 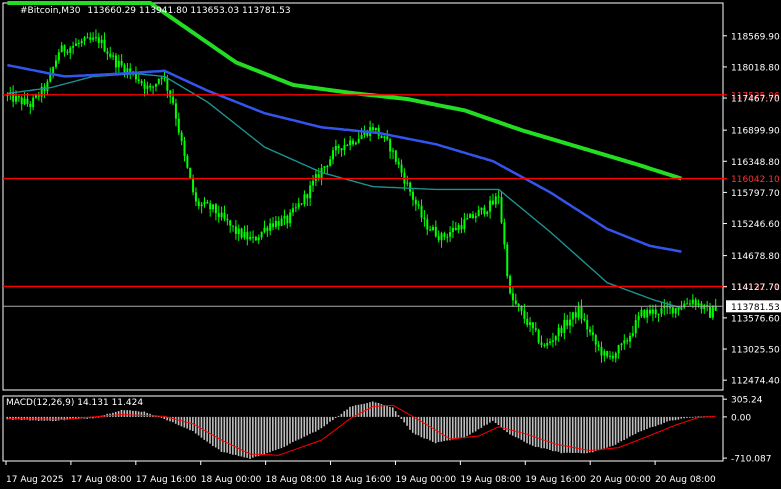 I want to click on current-price-label: 113781.53, so click(x=755, y=308).